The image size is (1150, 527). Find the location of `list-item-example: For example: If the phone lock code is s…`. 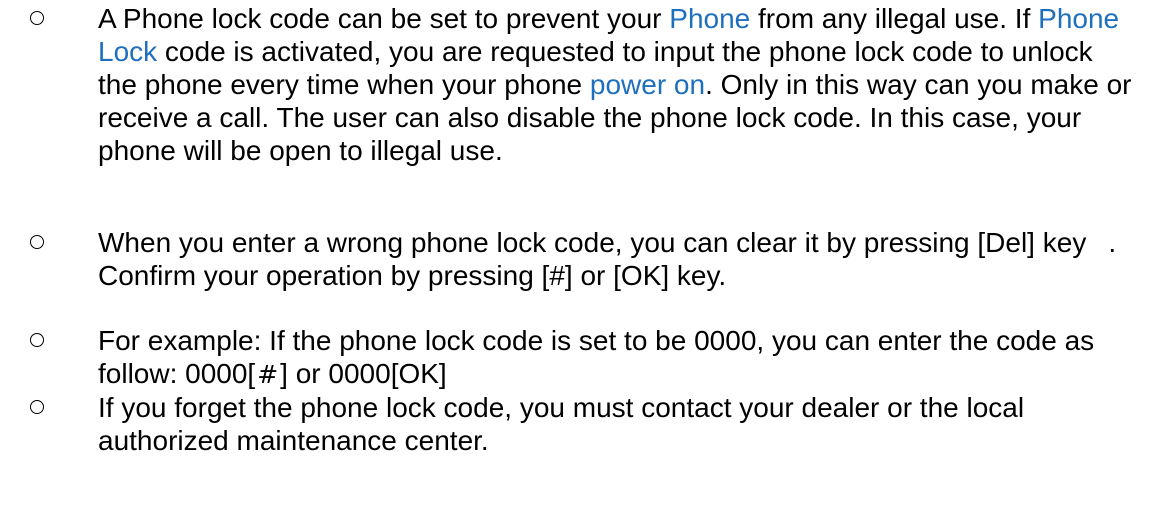

list-item-example: For example: If the phone lock code is s… is located at coordinates (575, 357).